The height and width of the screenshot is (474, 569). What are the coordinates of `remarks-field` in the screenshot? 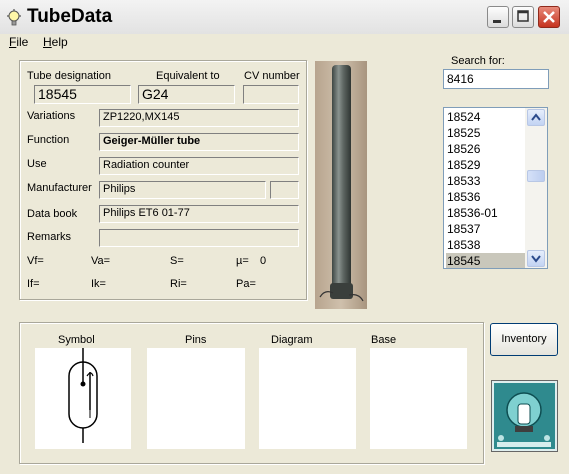 It's located at (199, 238).